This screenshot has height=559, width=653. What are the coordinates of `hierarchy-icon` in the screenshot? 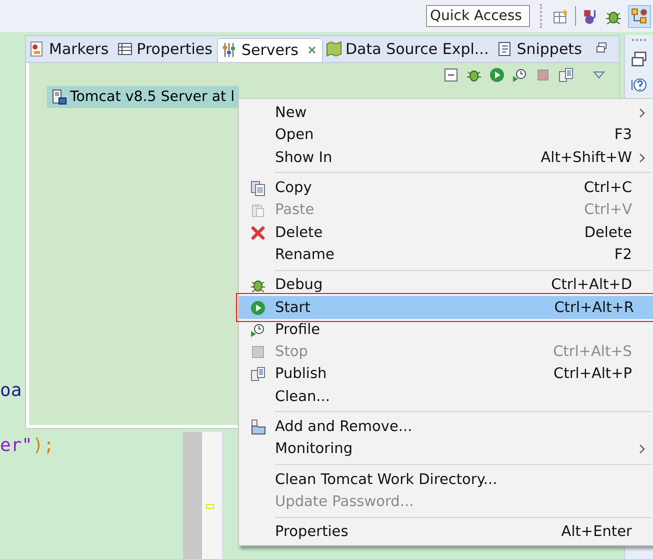 It's located at (639, 16).